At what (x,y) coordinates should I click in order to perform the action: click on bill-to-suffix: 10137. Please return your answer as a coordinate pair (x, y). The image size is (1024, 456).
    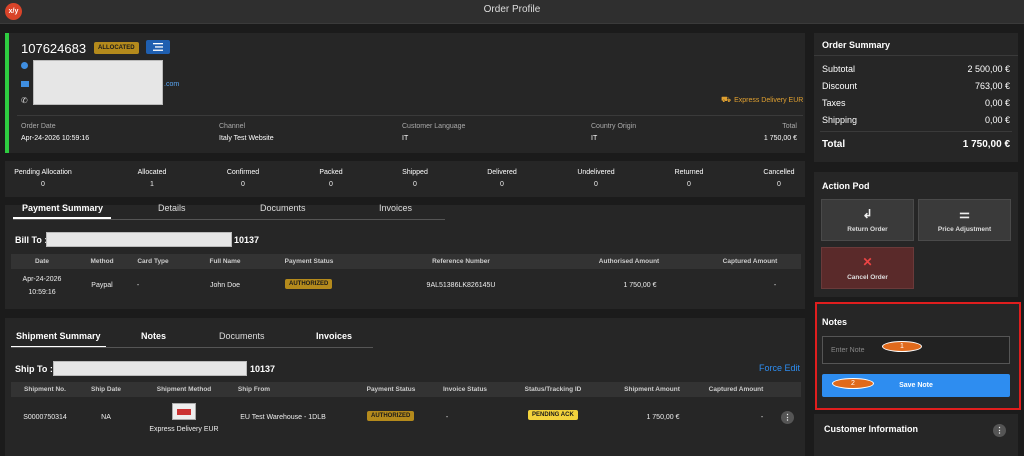
    Looking at the image, I should click on (247, 240).